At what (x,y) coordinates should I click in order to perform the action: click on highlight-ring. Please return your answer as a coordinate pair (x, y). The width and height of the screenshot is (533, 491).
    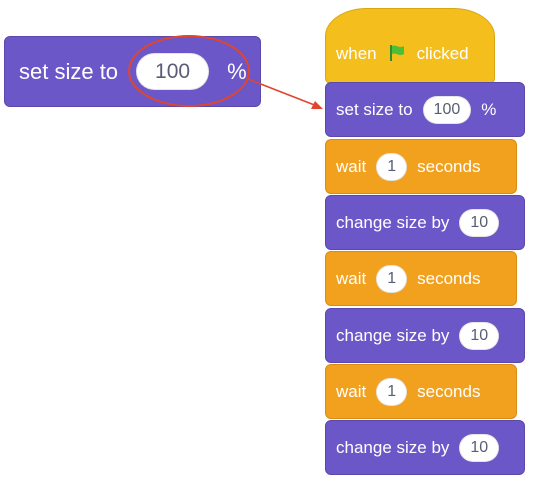
    Looking at the image, I should click on (189, 71).